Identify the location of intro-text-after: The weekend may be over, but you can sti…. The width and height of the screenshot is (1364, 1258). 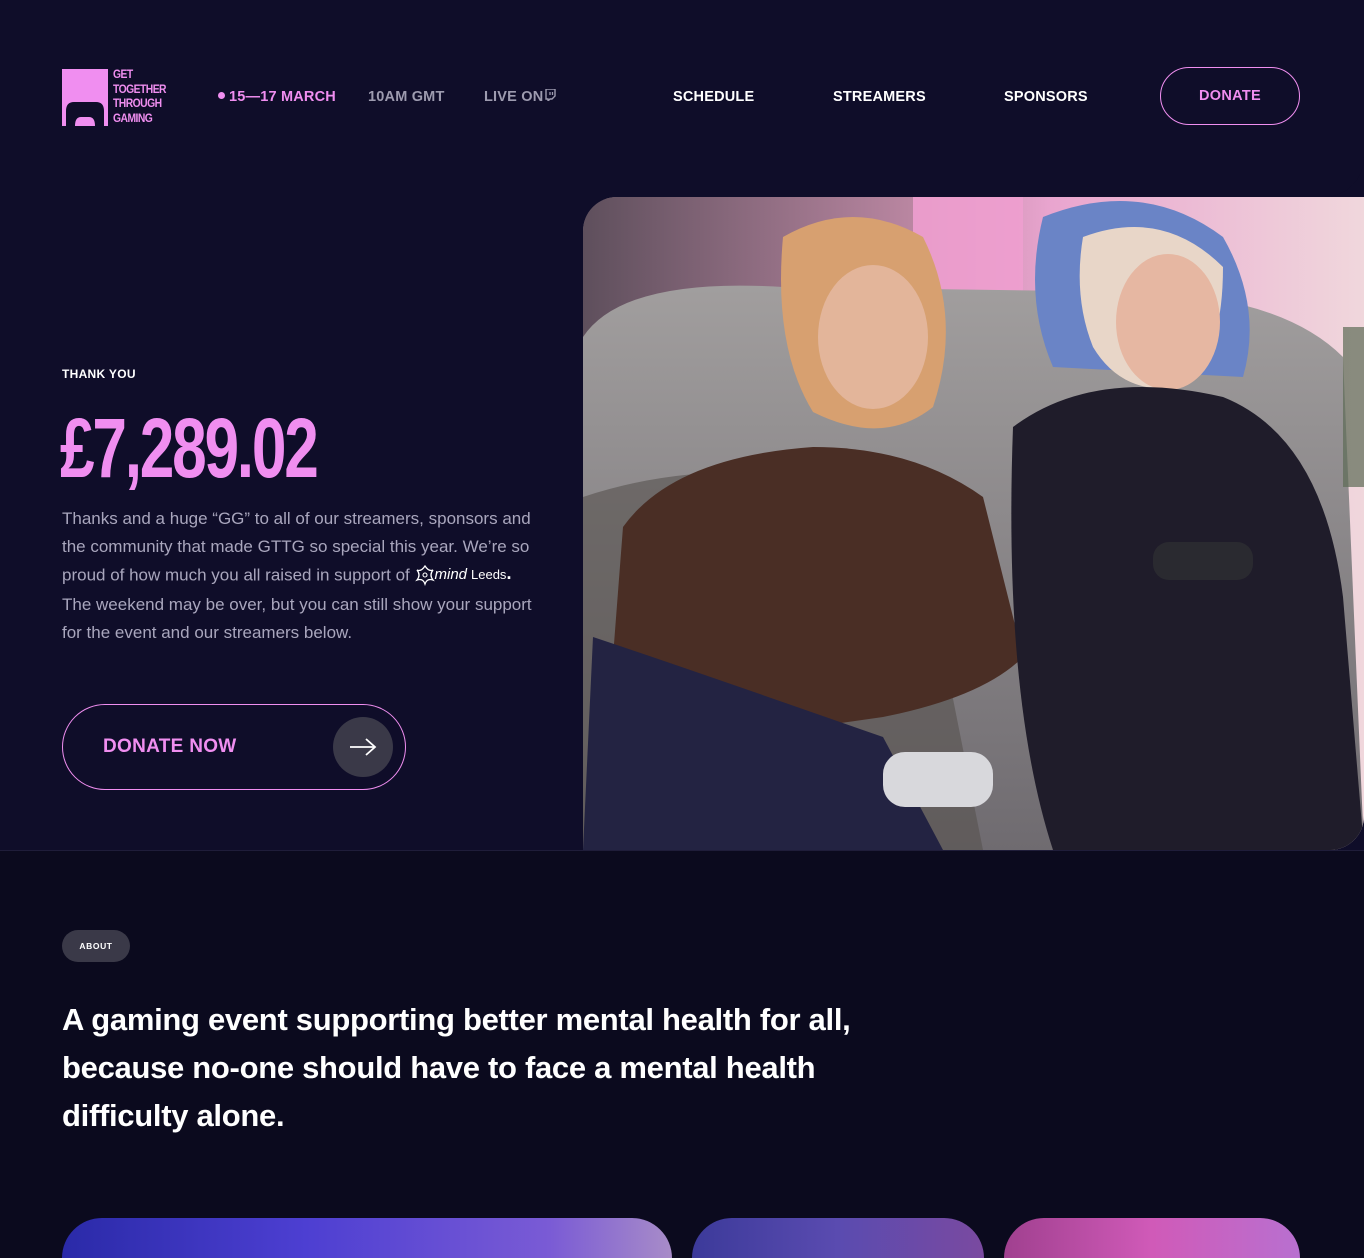
(297, 618).